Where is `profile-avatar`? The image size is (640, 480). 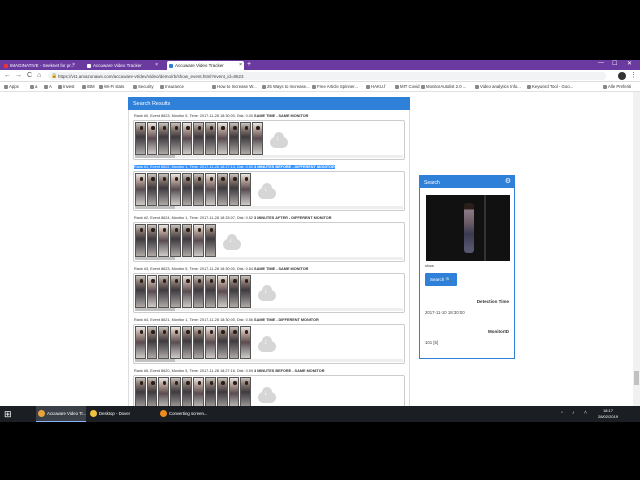 profile-avatar is located at coordinates (622, 76).